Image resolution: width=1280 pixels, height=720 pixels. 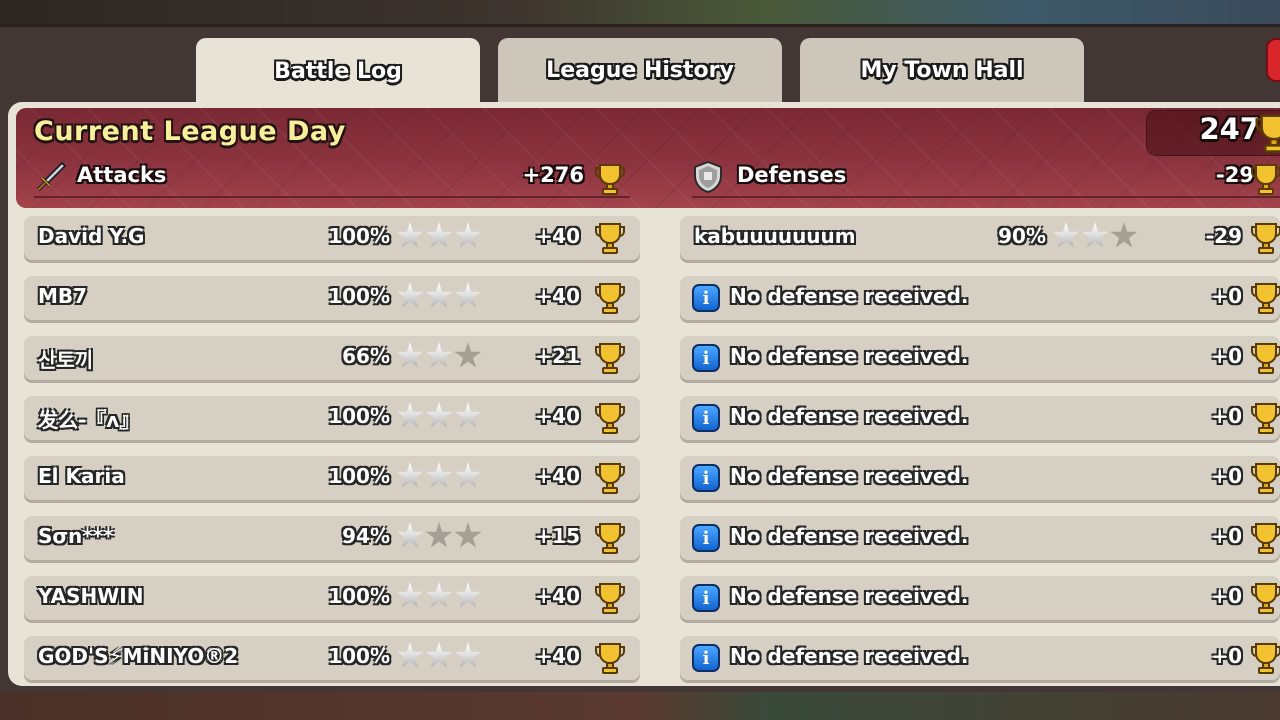 I want to click on attack-row: GOD'S⚡MiNIYO®2 100% +40, so click(x=332, y=658).